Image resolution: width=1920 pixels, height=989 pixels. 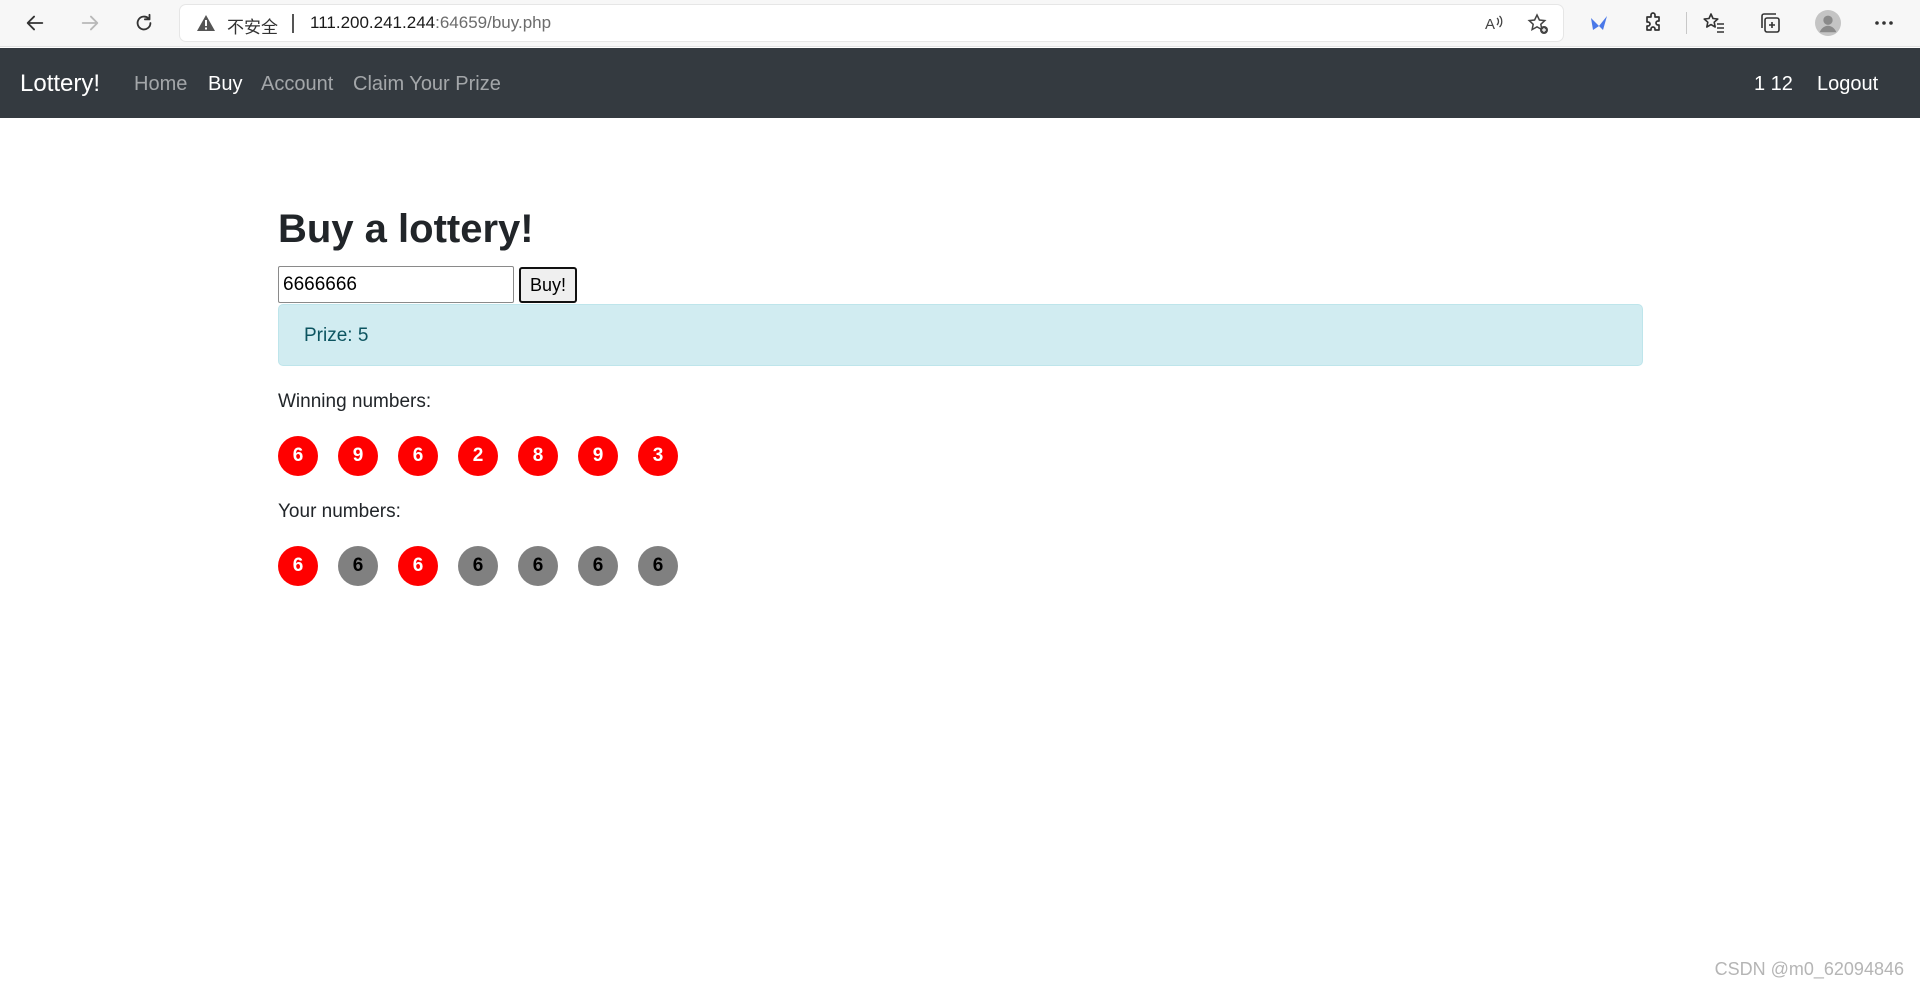 I want to click on winning-number-ball: 2, so click(x=478, y=456).